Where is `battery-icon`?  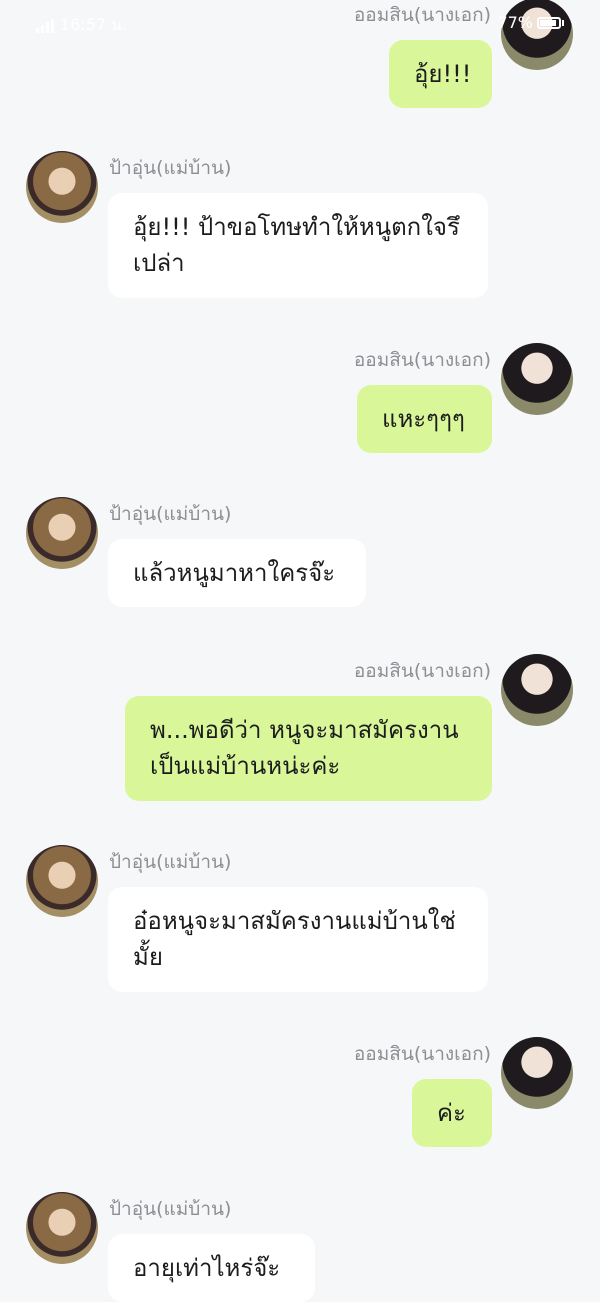 battery-icon is located at coordinates (549, 22).